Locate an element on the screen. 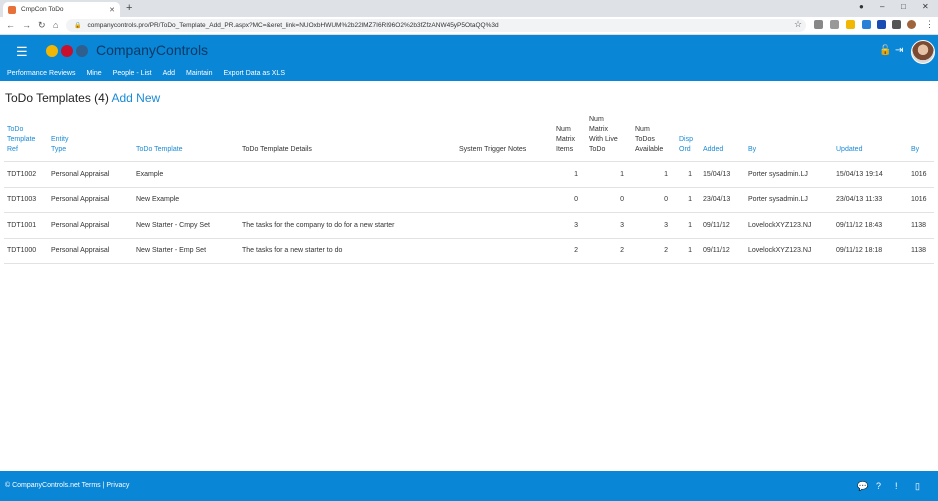 This screenshot has width=938, height=501. tab-title: CmpCon ToDo is located at coordinates (42, 9).